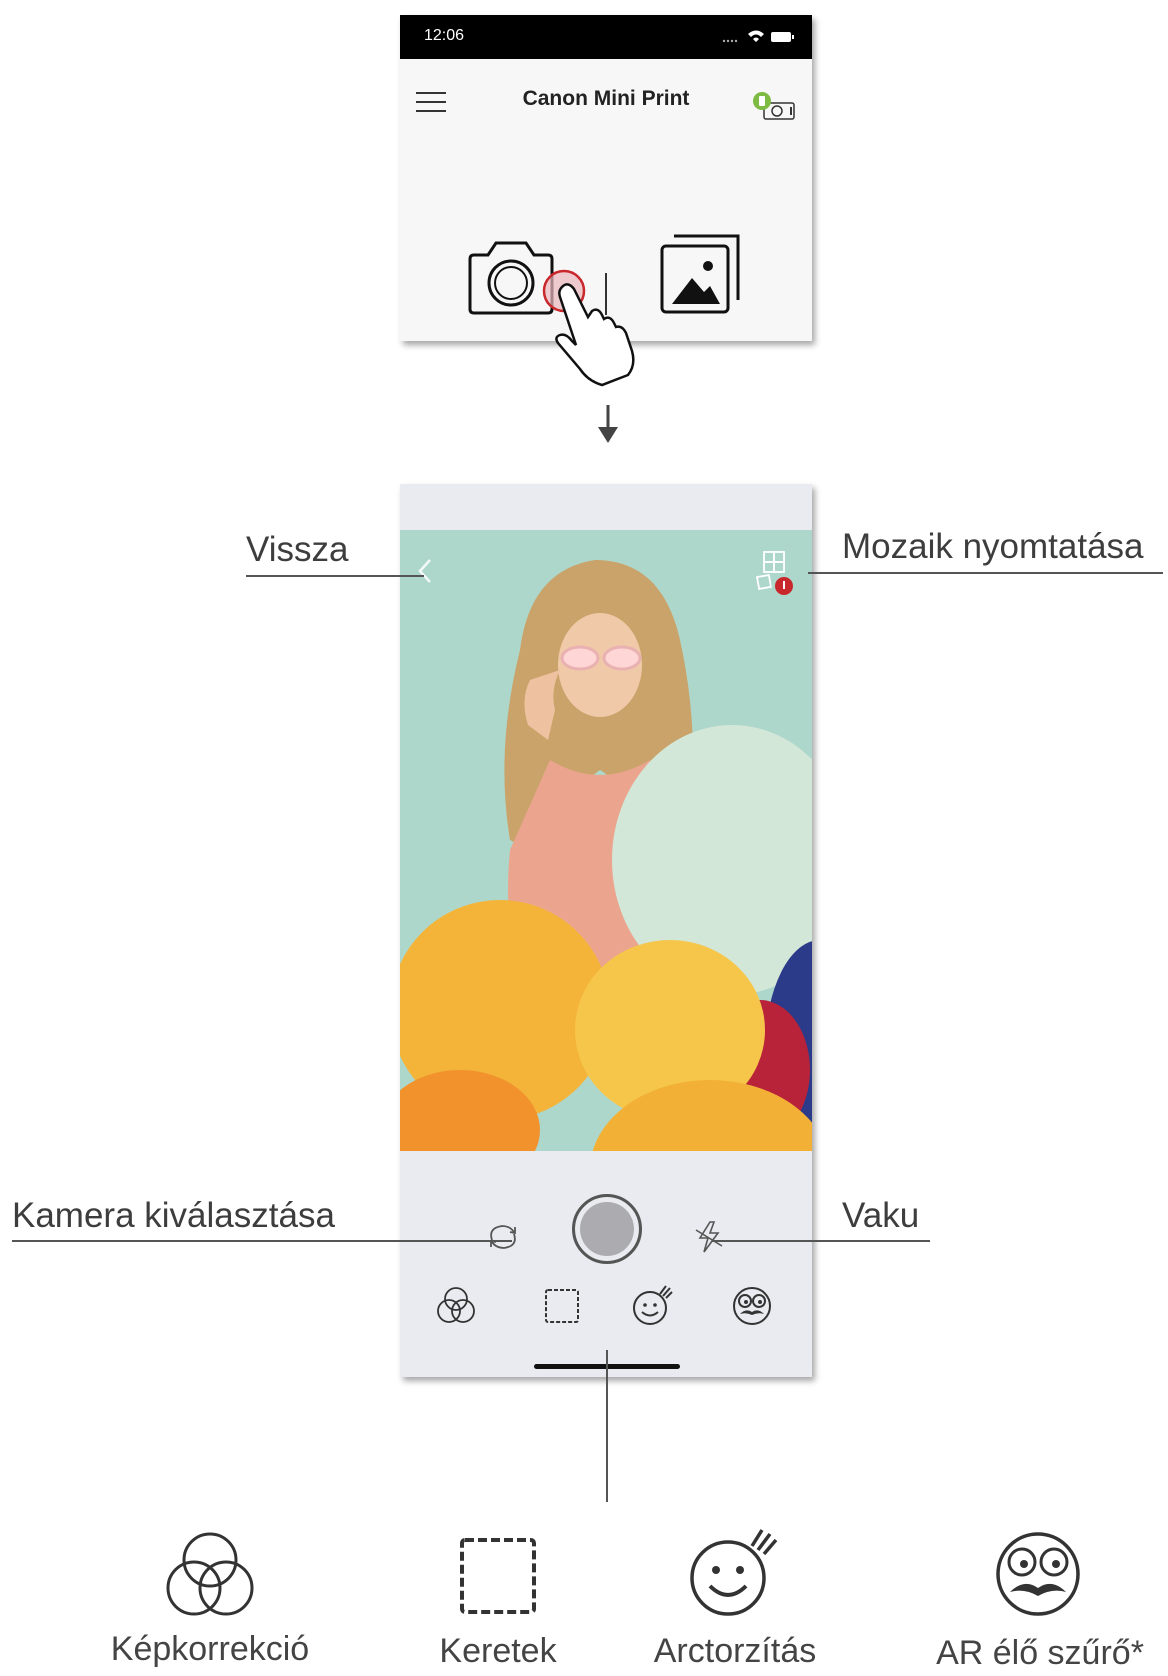 The width and height of the screenshot is (1168, 1676). What do you see at coordinates (297, 549) in the screenshot?
I see `callout-back: Vissza` at bounding box center [297, 549].